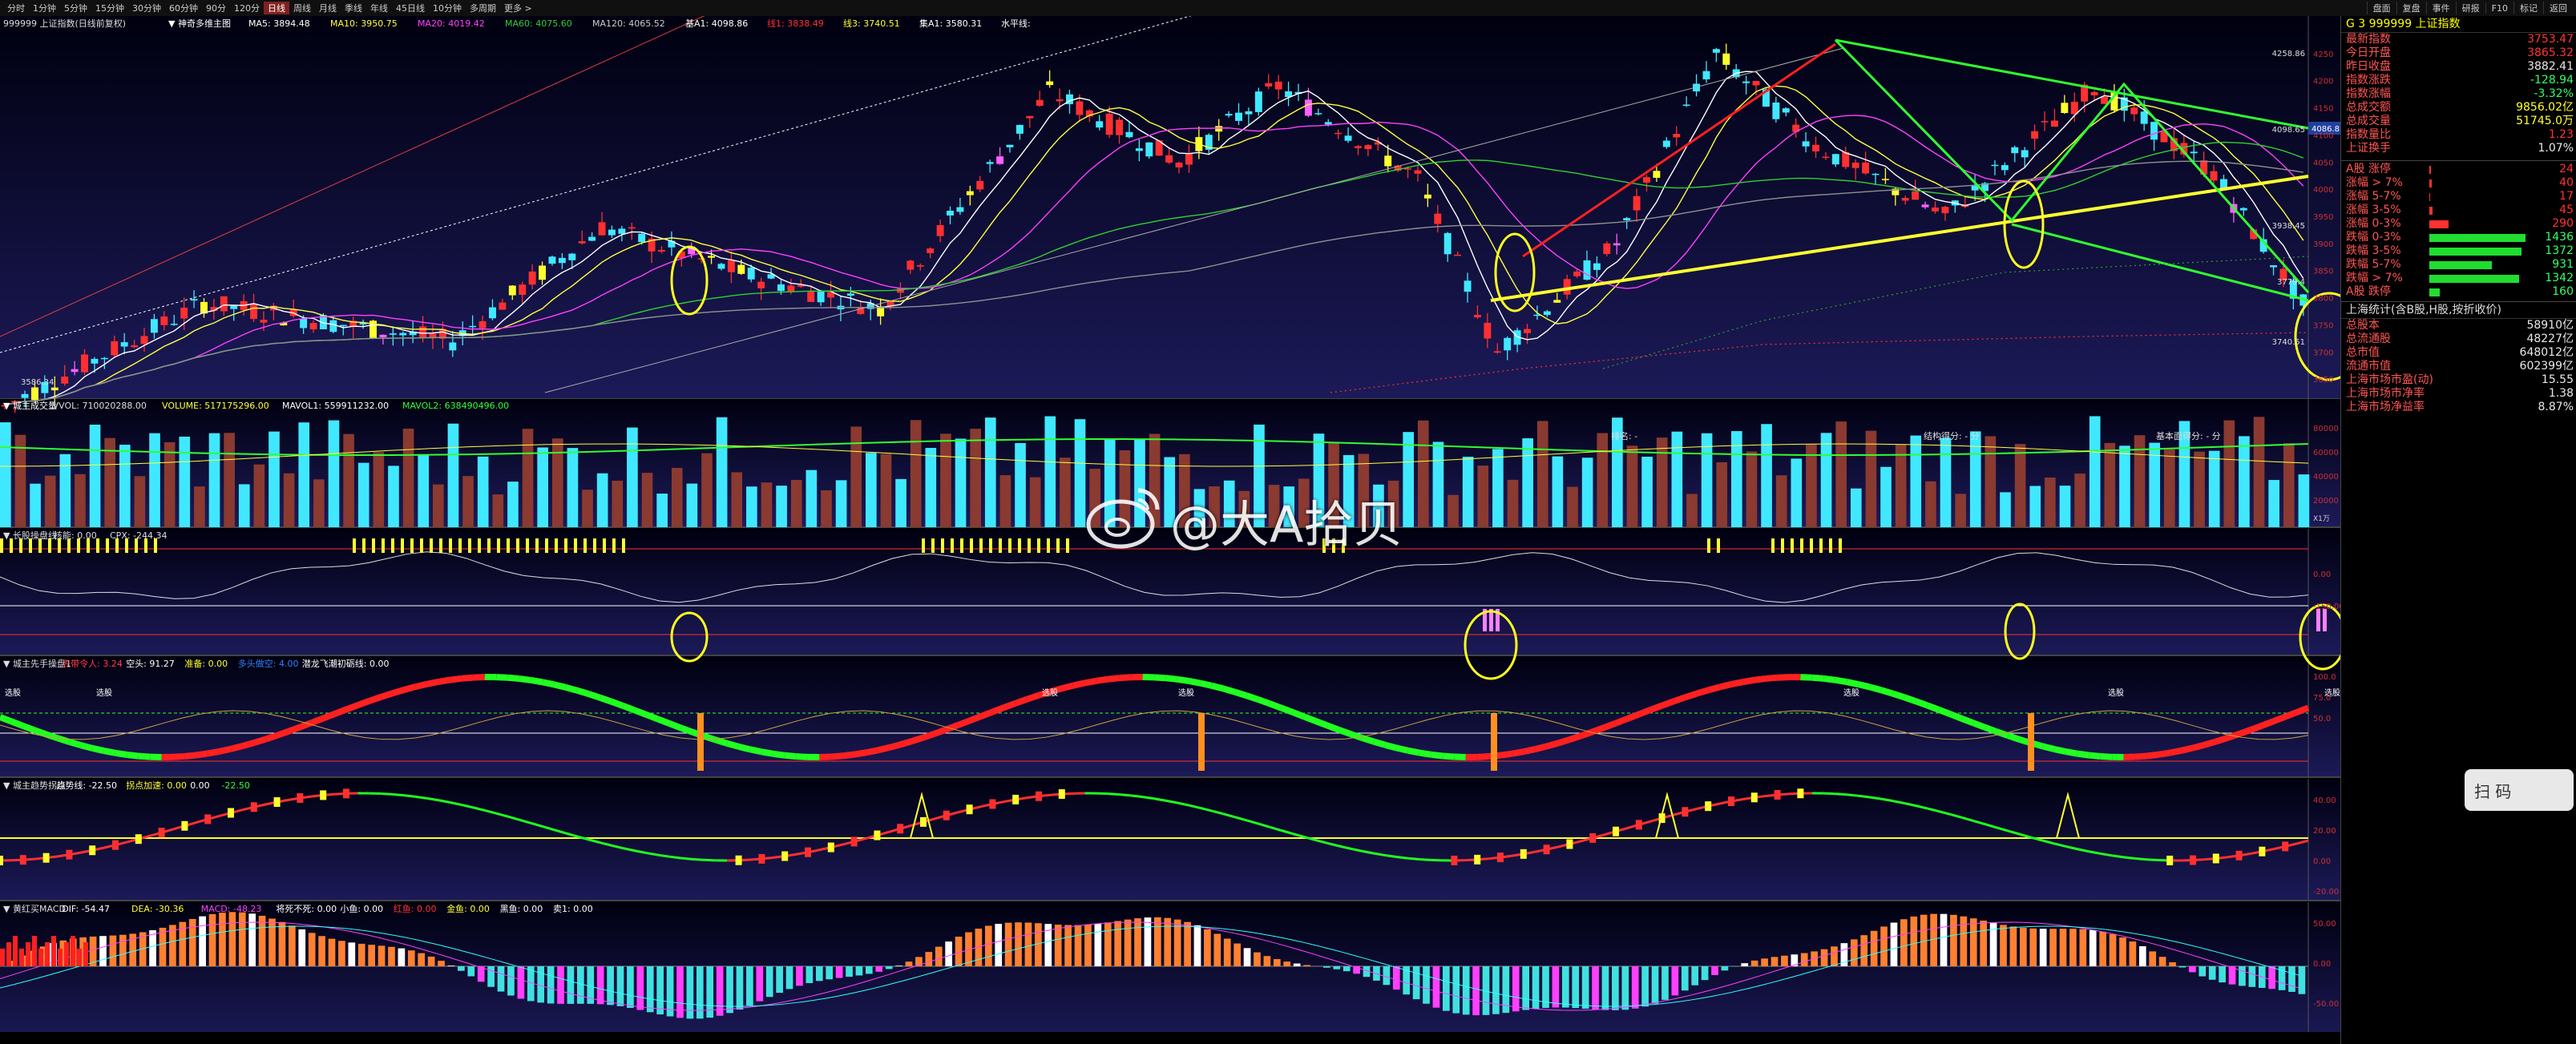  Describe the element at coordinates (45, 8) in the screenshot. I see `period-tab: 1分钟` at that location.